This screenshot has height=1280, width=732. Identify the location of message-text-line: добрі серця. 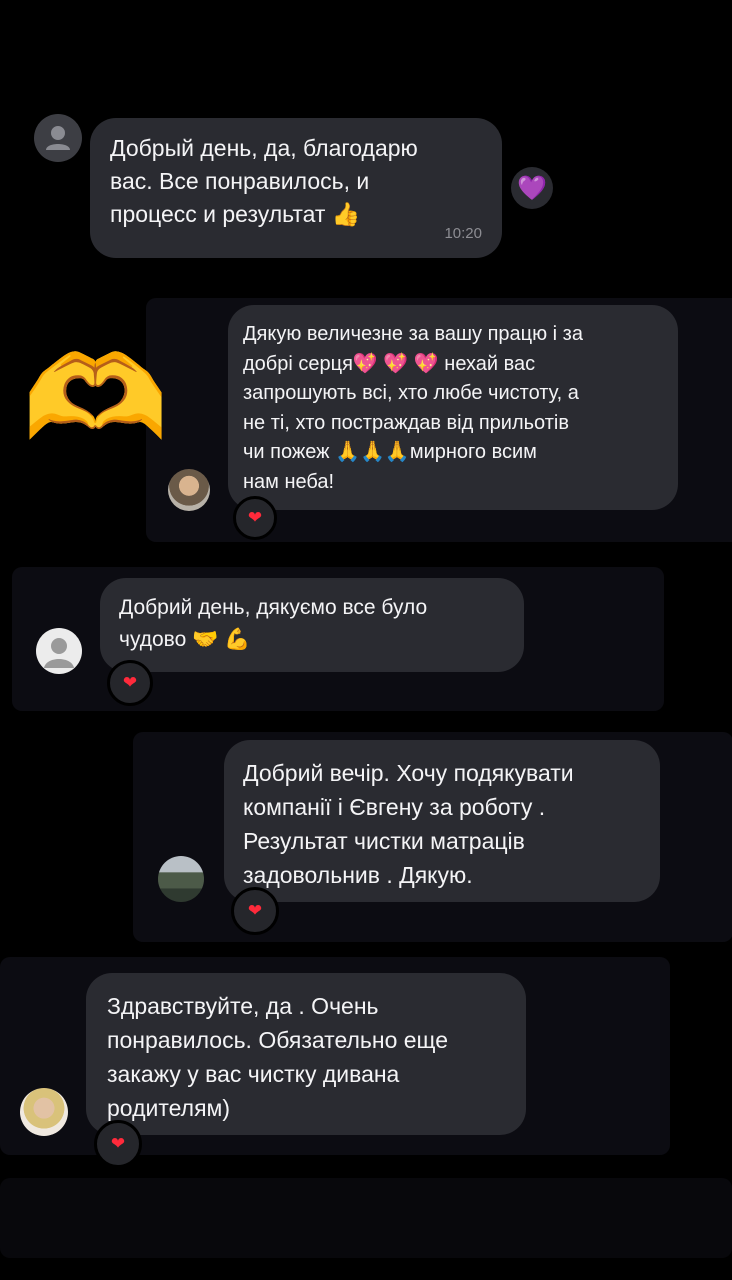
(298, 363).